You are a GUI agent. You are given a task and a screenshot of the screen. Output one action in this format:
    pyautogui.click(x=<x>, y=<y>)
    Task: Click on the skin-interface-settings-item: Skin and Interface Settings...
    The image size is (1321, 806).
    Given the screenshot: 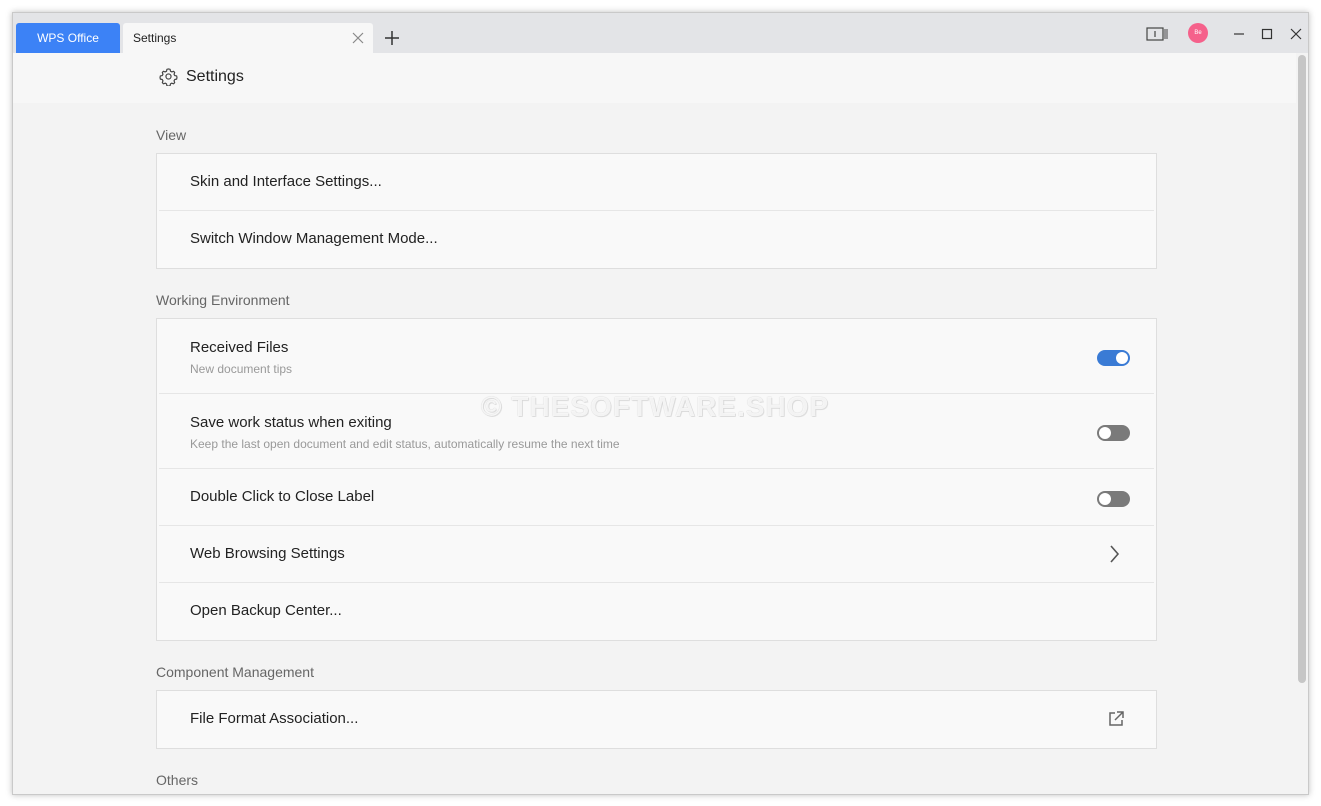 What is the action you would take?
    pyautogui.click(x=656, y=182)
    